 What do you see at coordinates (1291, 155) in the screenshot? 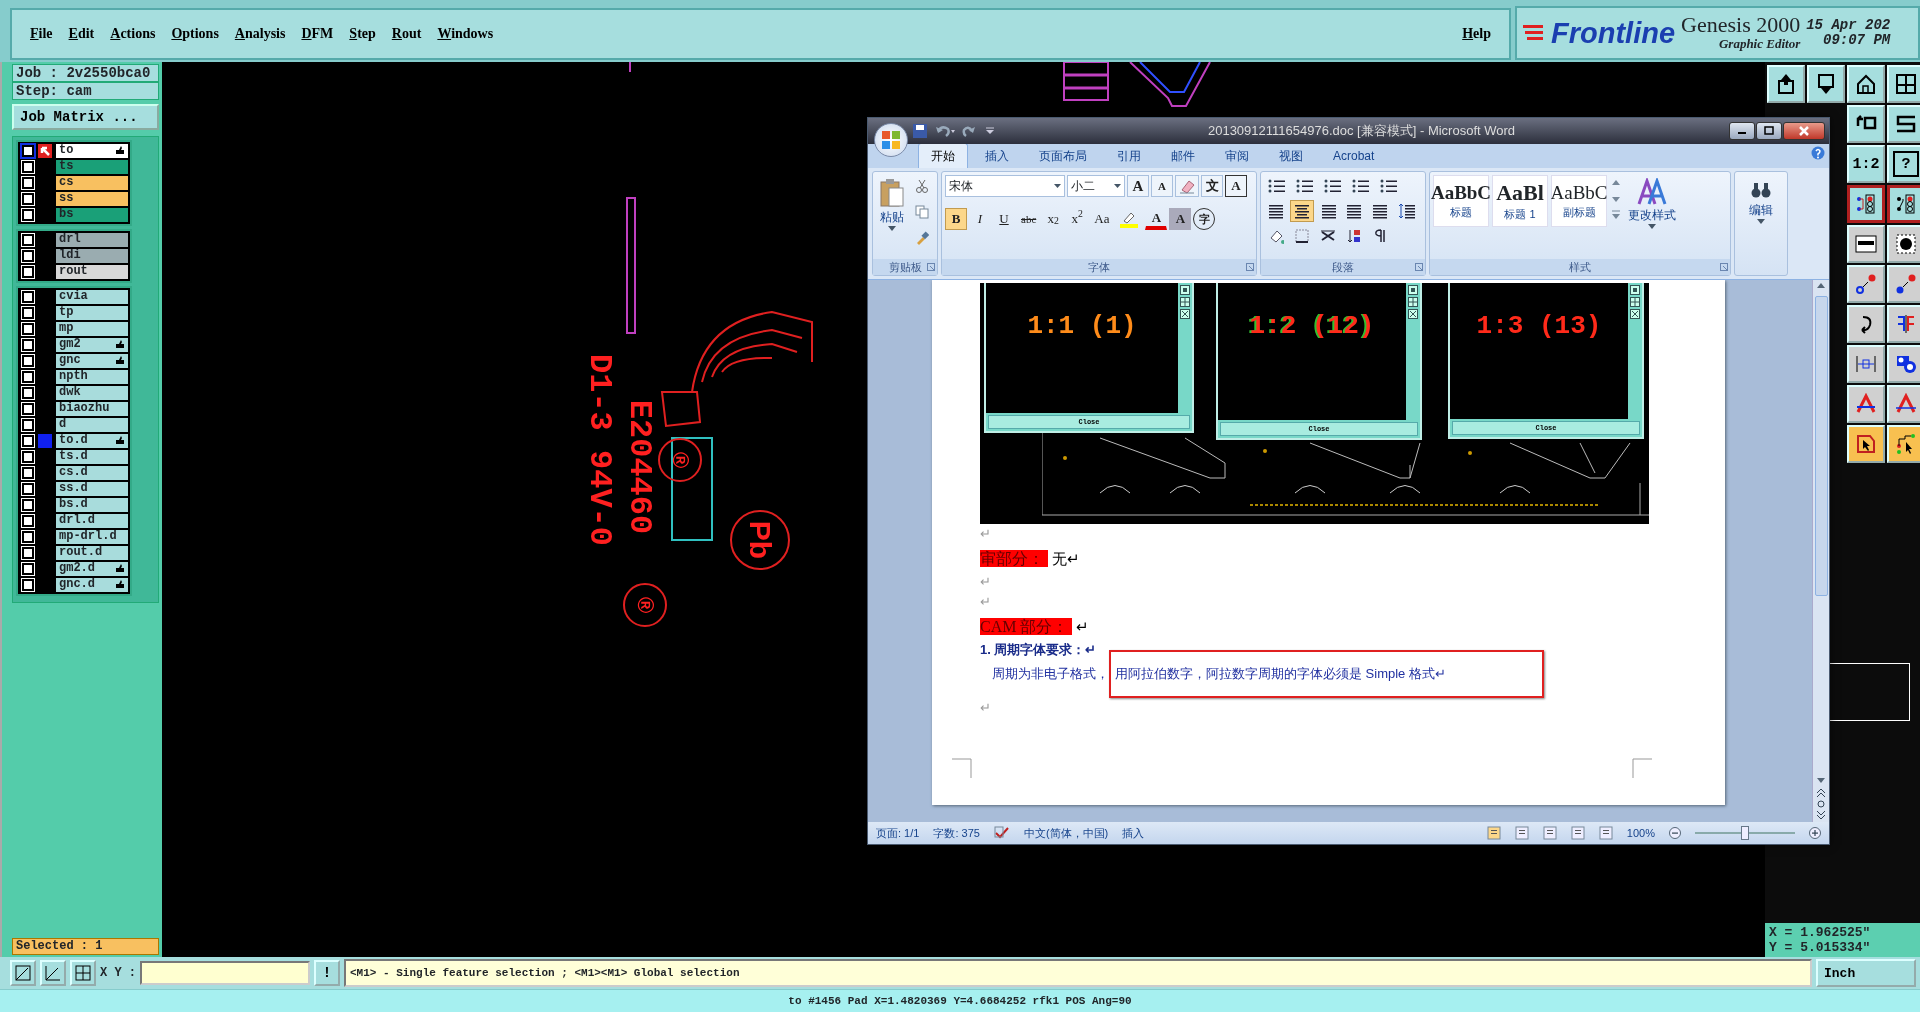
I see `ribbon-tab: 视图` at bounding box center [1291, 155].